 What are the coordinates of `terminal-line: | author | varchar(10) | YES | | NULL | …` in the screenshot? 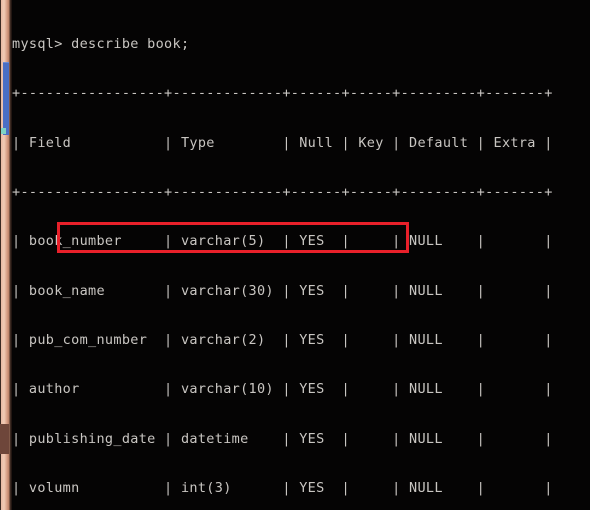 It's located at (282, 389).